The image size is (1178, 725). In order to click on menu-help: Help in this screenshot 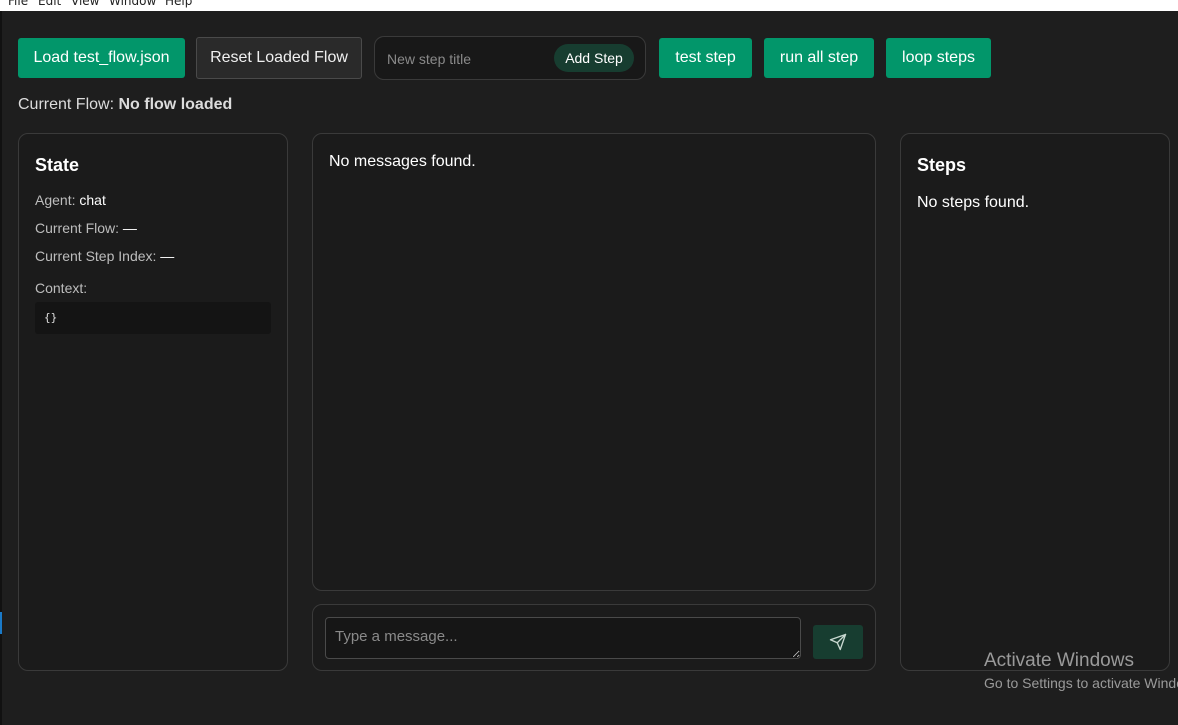, I will do `click(178, 4)`.